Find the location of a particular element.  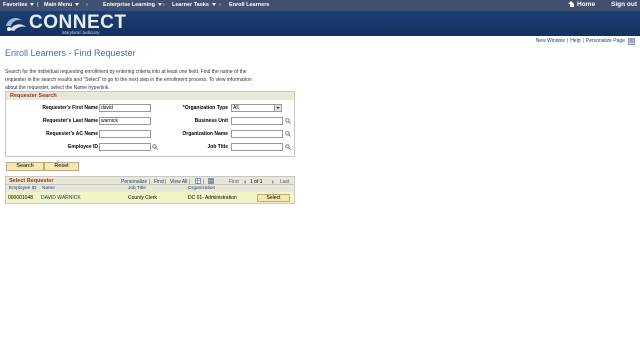

business-unit-label: Business Unit is located at coordinates (211, 121).